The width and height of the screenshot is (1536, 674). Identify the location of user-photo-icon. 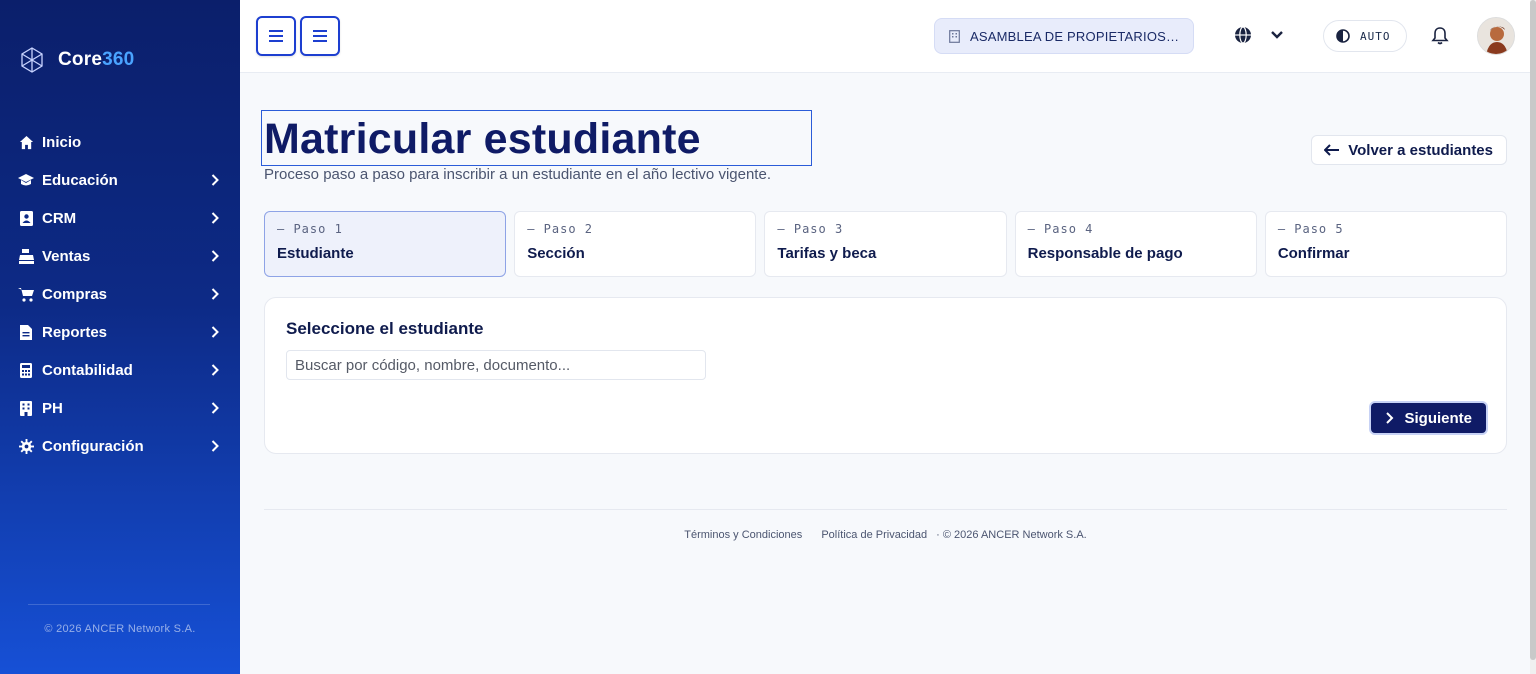
(1496, 36).